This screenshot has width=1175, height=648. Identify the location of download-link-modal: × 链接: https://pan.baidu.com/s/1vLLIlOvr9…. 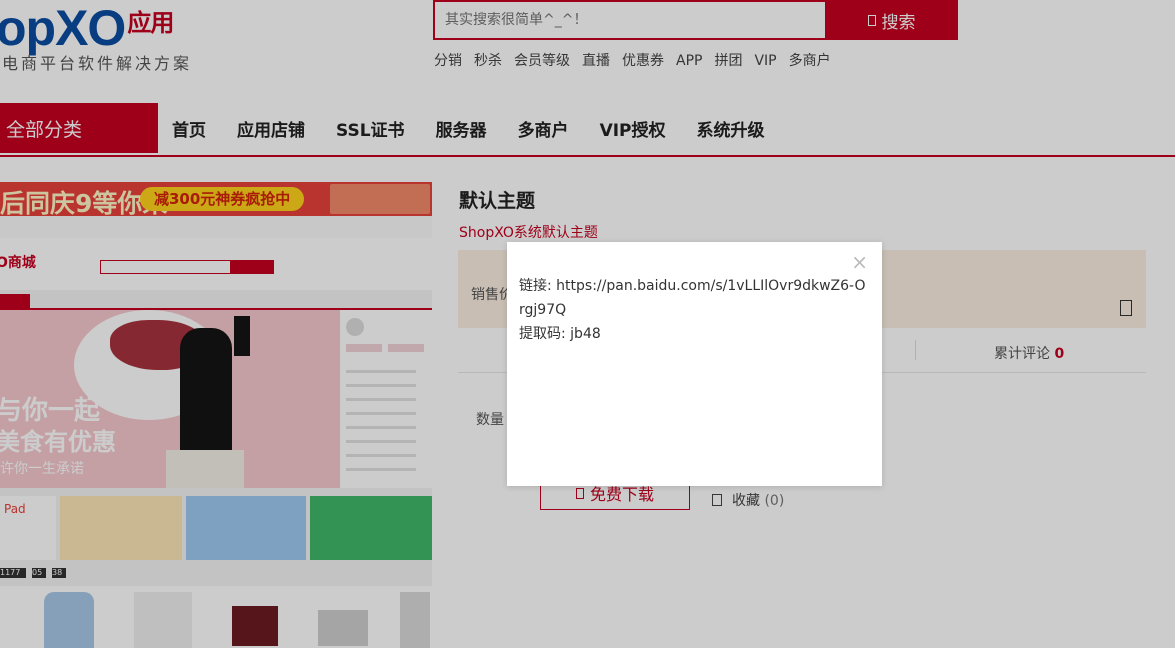
(694, 364).